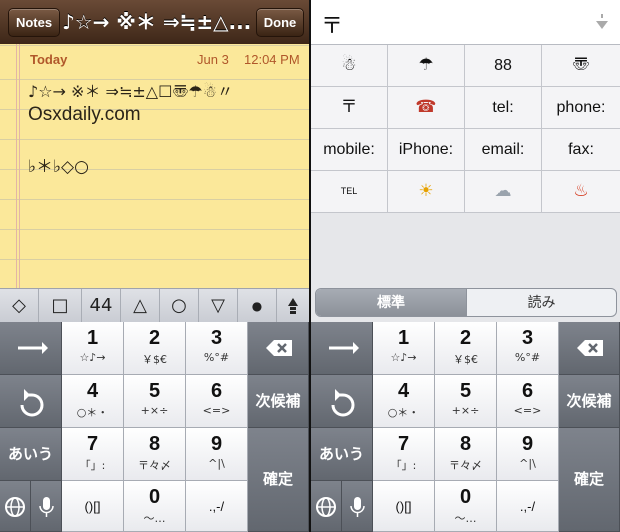 The image size is (620, 532). I want to click on candidate-cell: iPhone:, so click(426, 150).